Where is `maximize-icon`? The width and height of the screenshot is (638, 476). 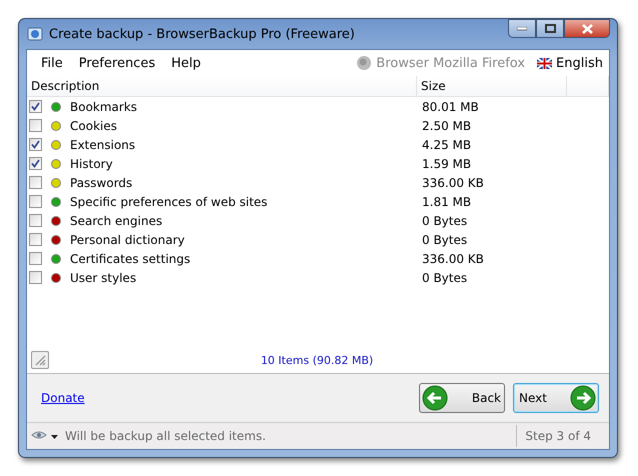 maximize-icon is located at coordinates (550, 28).